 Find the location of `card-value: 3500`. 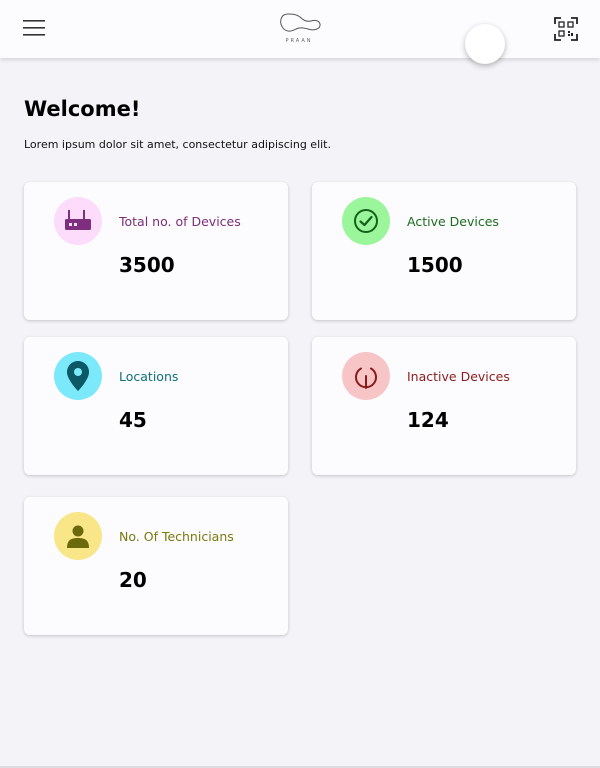

card-value: 3500 is located at coordinates (147, 265).